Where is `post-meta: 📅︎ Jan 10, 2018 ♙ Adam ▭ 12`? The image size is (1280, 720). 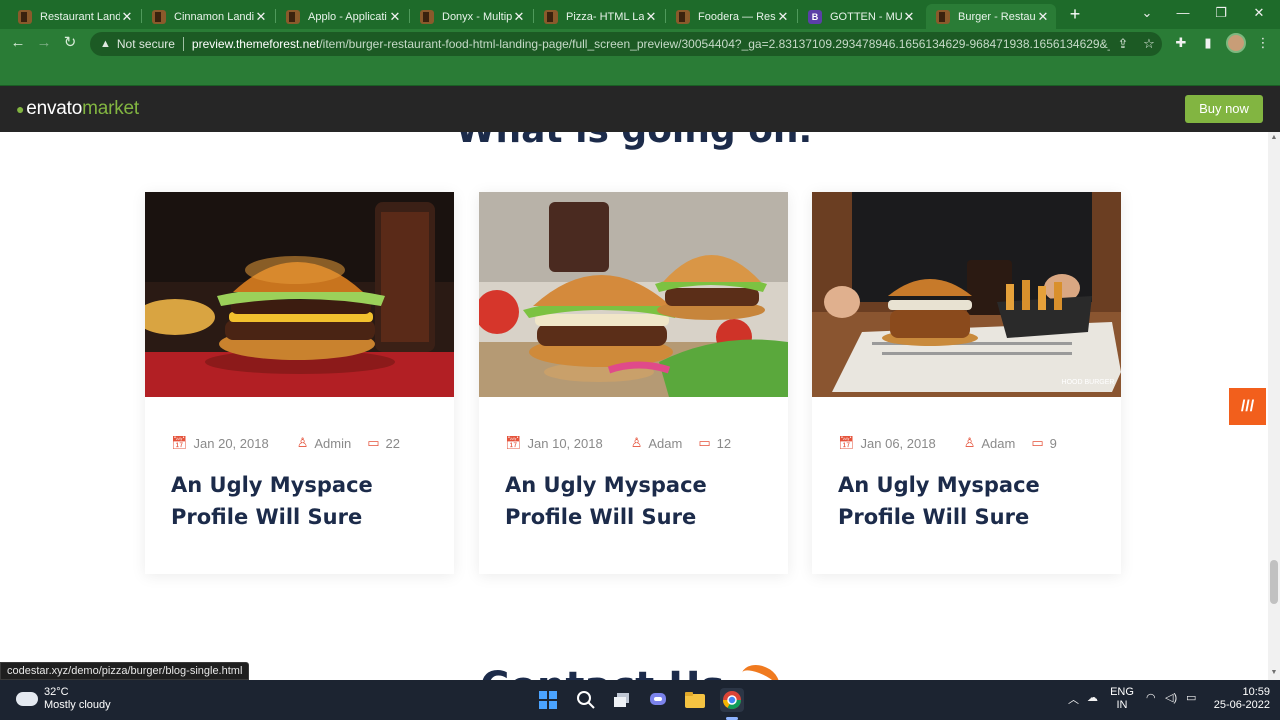
post-meta: 📅︎ Jan 10, 2018 ♙ Adam ▭ 12 is located at coordinates (618, 443).